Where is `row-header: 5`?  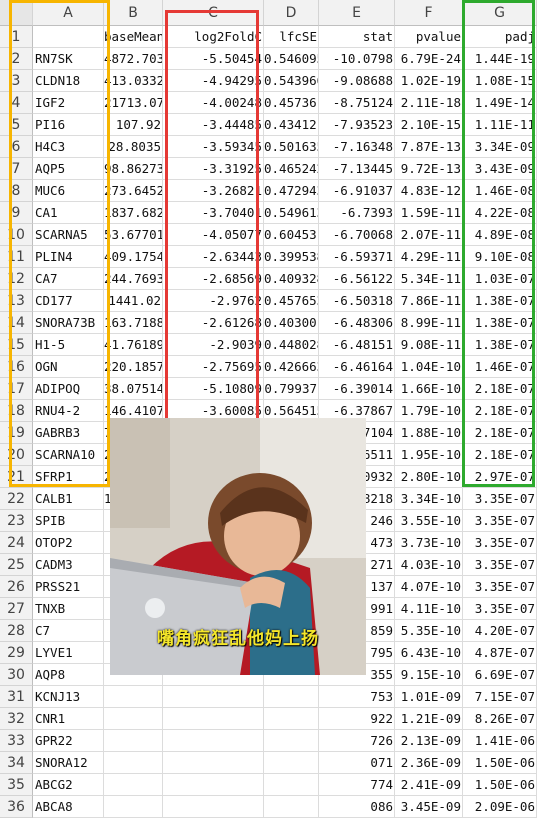 row-header: 5 is located at coordinates (16, 125).